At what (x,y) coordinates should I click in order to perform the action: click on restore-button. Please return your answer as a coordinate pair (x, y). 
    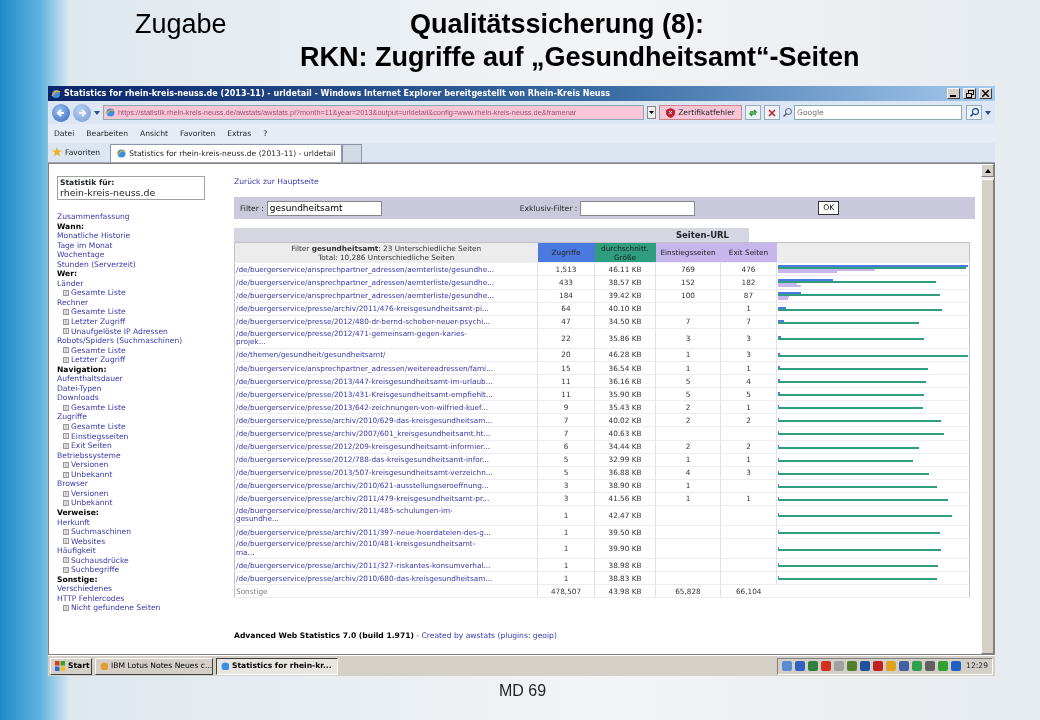
    Looking at the image, I should click on (969, 93).